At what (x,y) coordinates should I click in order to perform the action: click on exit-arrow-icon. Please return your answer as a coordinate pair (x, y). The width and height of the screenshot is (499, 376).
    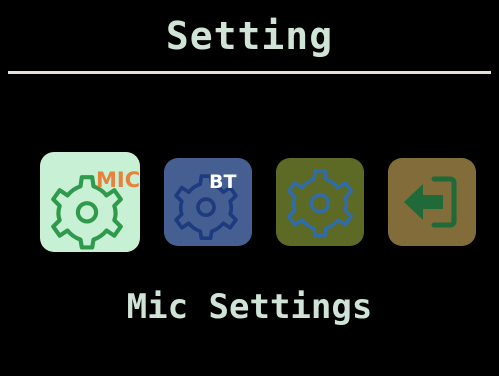
    Looking at the image, I should click on (430, 202).